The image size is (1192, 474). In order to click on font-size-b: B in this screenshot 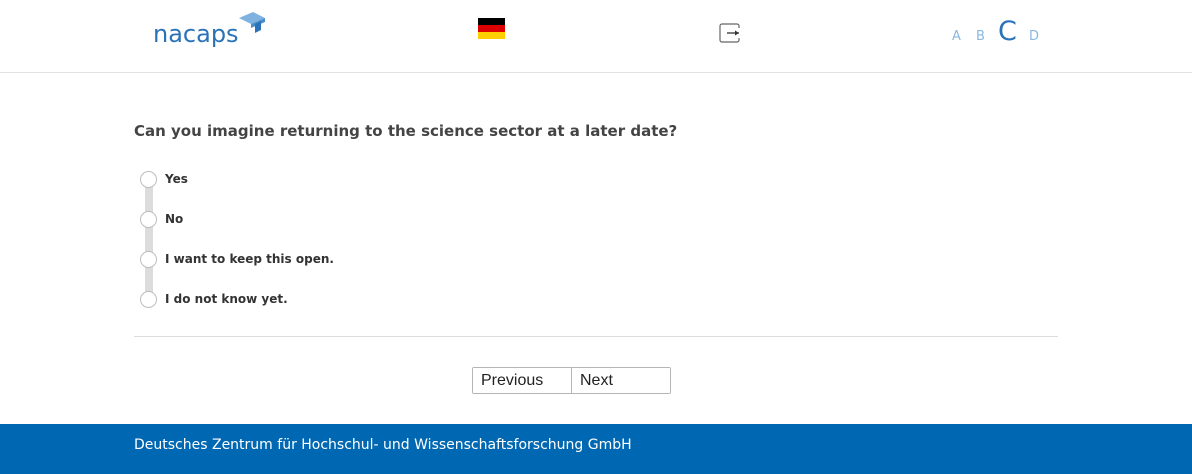, I will do `click(980, 36)`.